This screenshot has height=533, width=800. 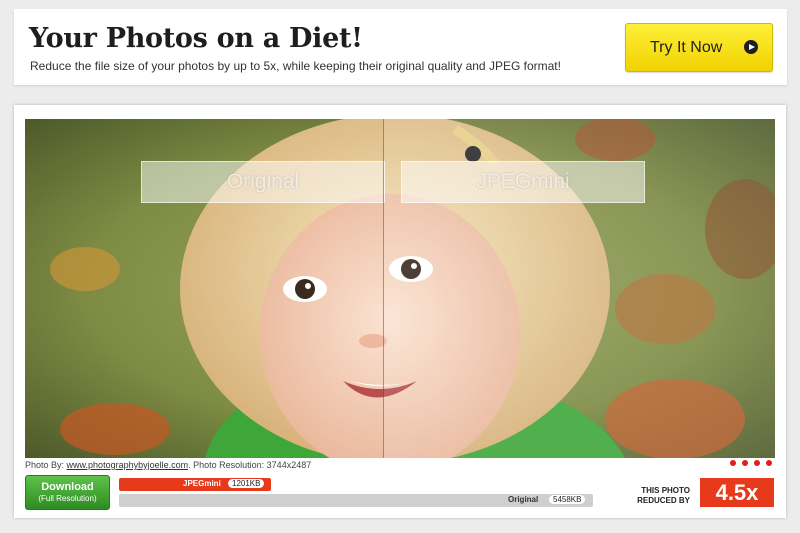 What do you see at coordinates (567, 499) in the screenshot?
I see `original-size-badge: 5458KB` at bounding box center [567, 499].